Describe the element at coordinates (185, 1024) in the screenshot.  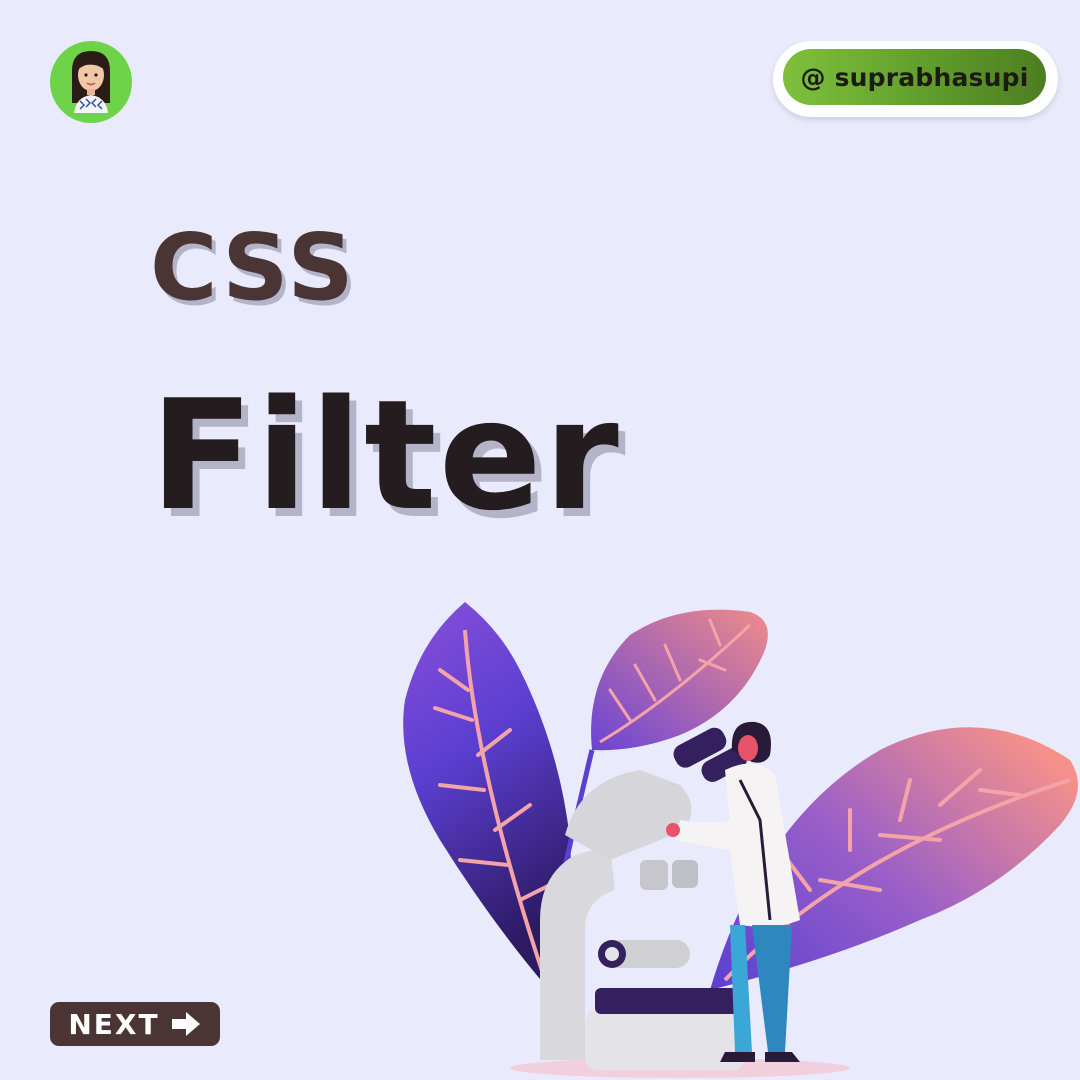
I see `arrow-right-icon` at that location.